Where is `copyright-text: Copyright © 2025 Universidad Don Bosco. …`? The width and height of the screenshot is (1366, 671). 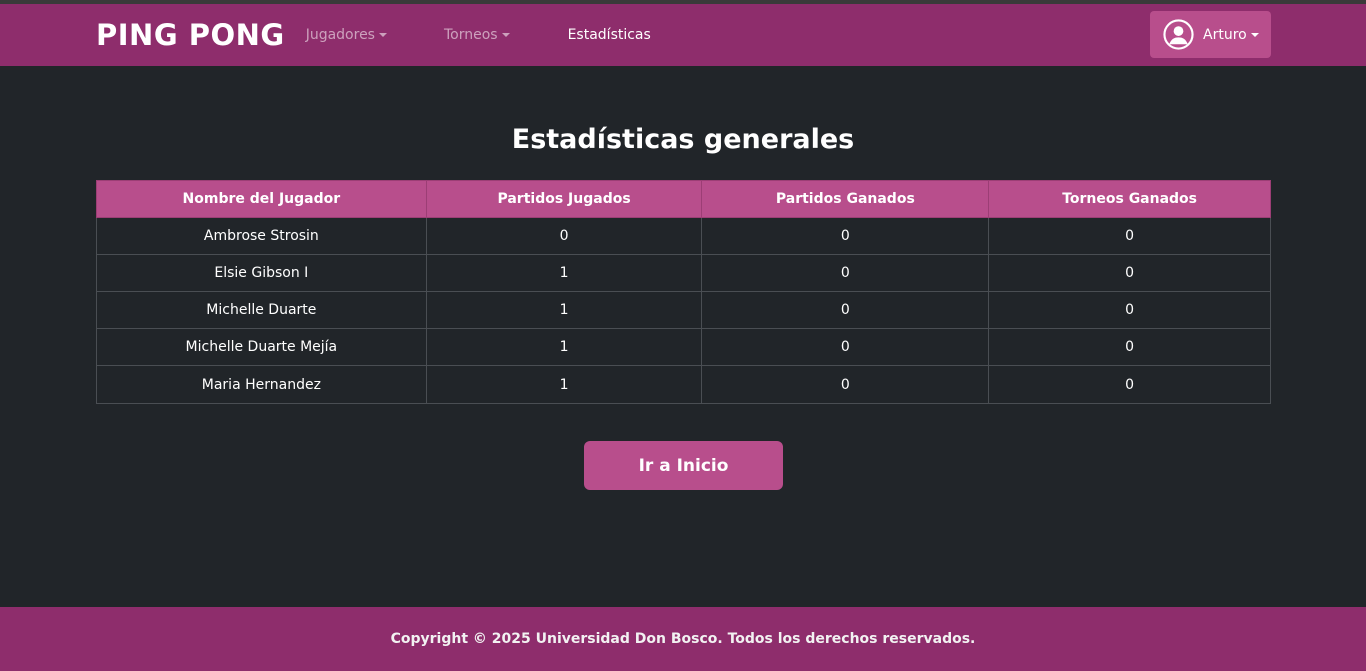 copyright-text: Copyright © 2025 Universidad Don Bosco. … is located at coordinates (683, 639).